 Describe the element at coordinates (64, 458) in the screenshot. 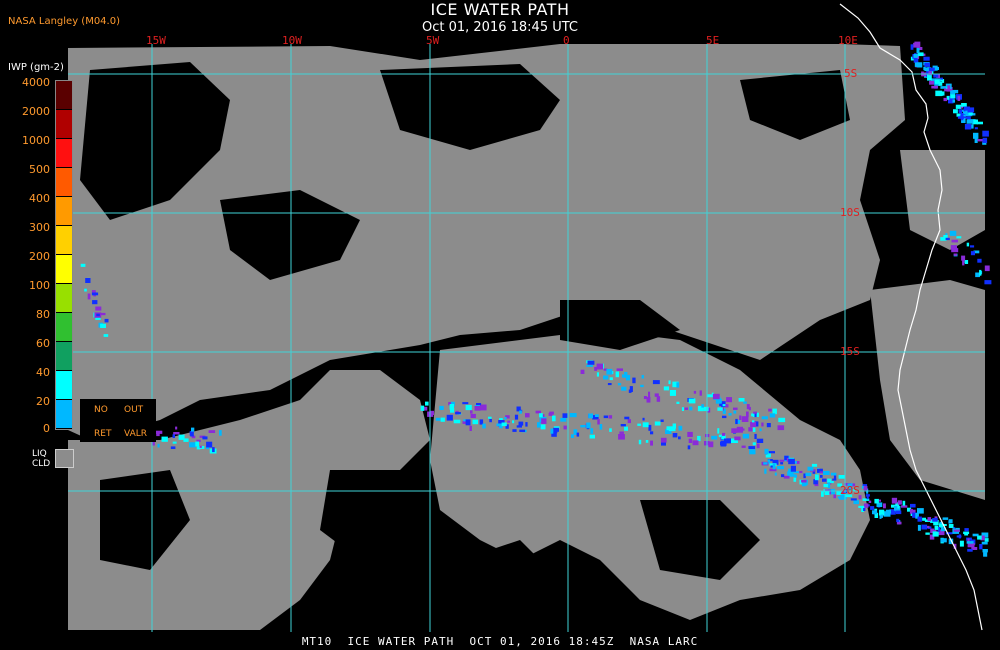

I see `liquid-cloud-swatch` at that location.